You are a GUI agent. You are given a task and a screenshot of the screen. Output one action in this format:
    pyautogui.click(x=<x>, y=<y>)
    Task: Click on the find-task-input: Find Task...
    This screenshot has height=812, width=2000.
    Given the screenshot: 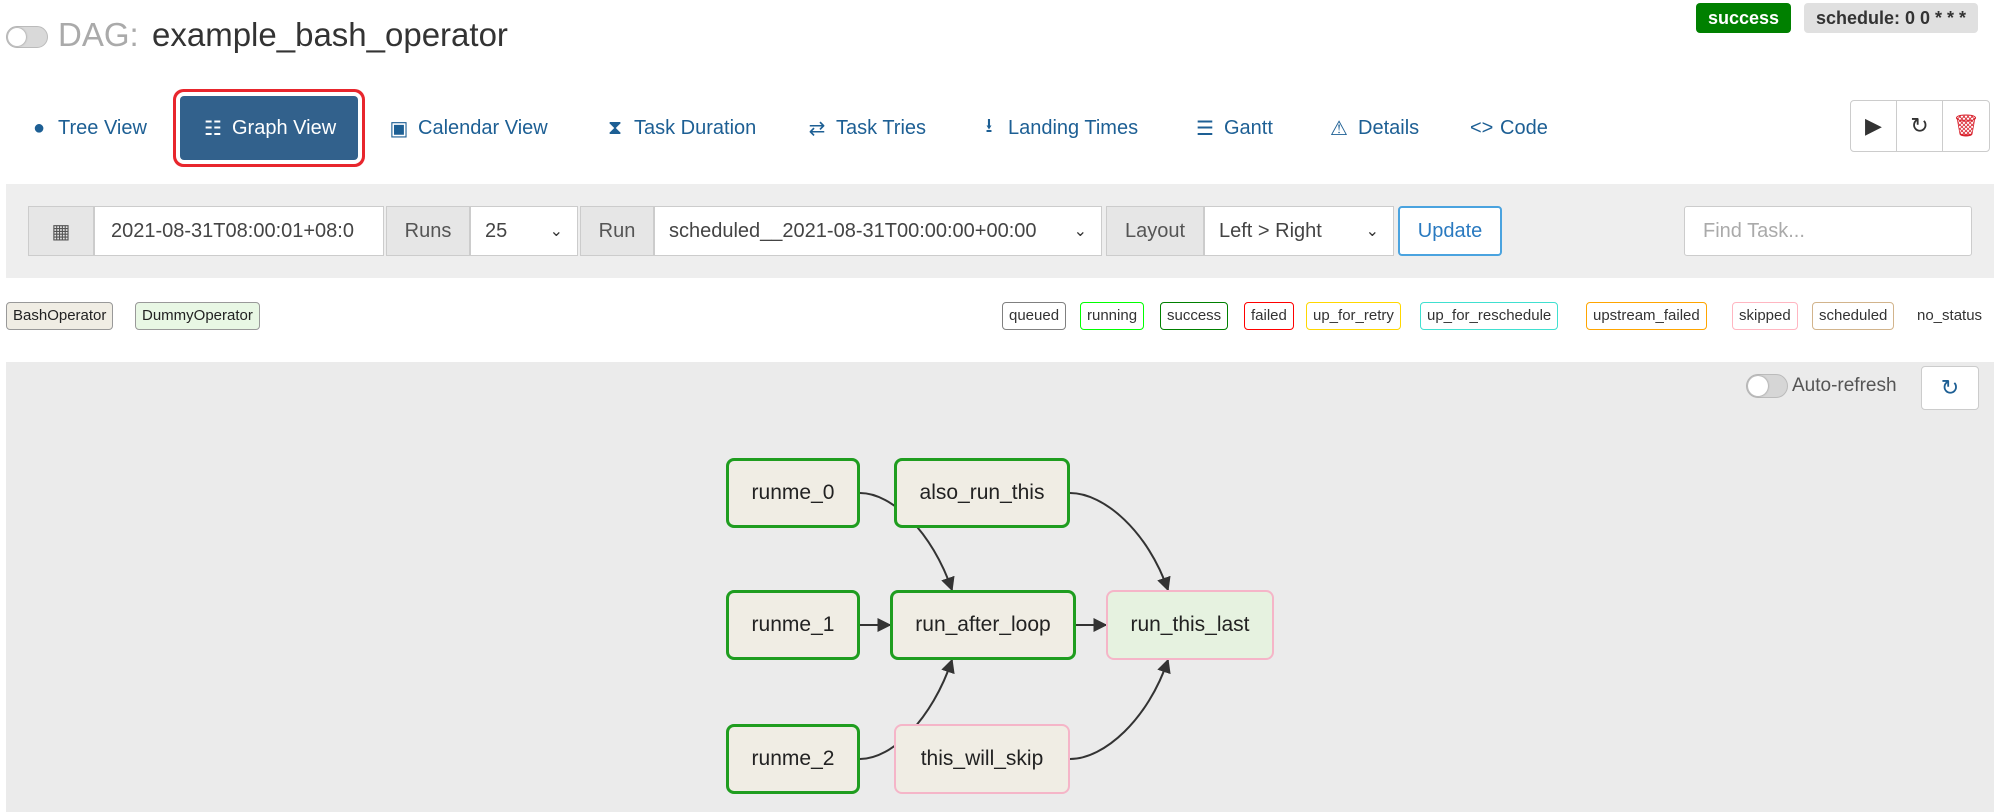 What is the action you would take?
    pyautogui.click(x=1828, y=231)
    